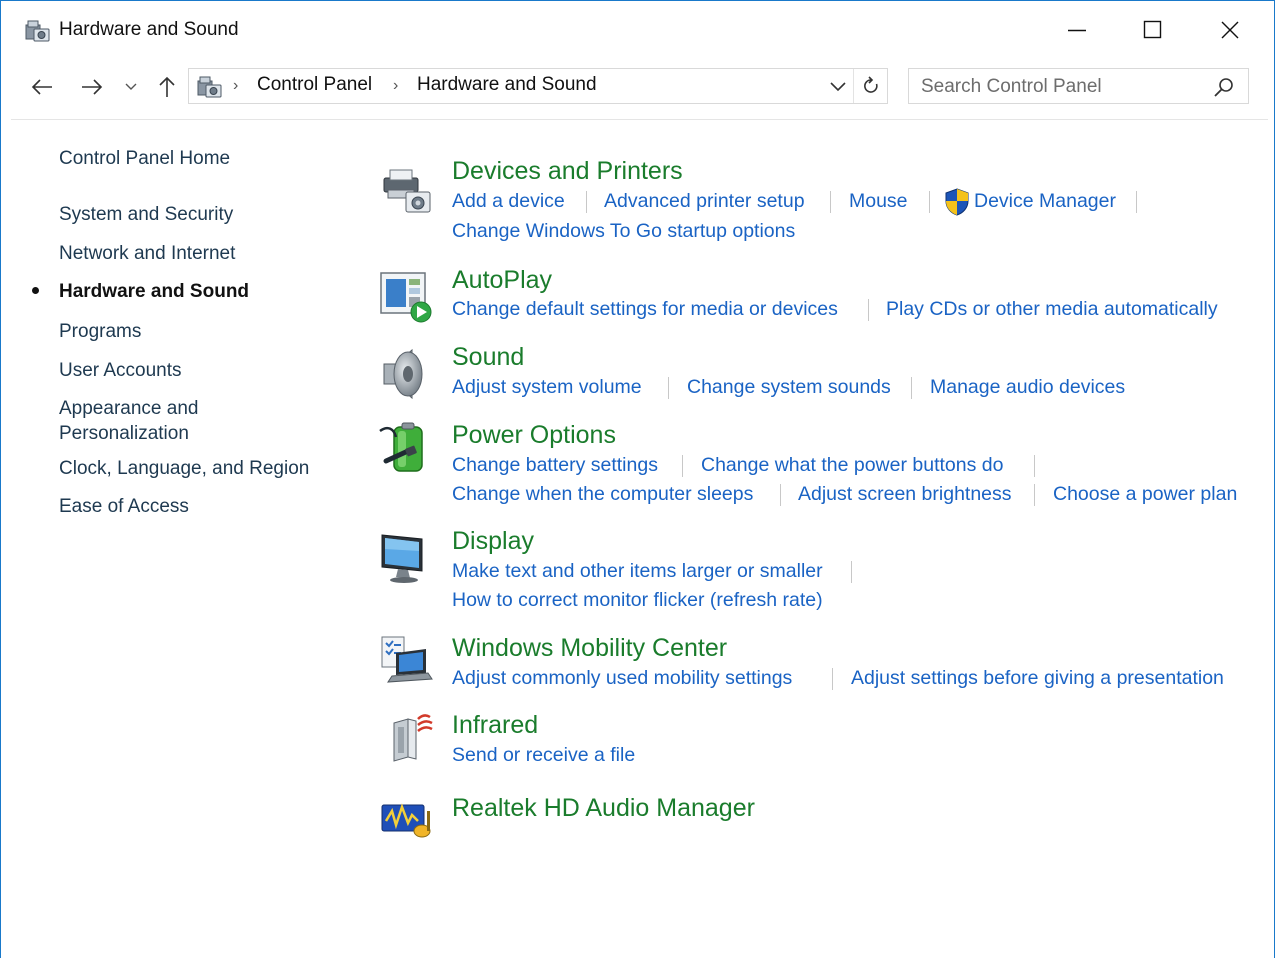  I want to click on minimize-button, so click(1077, 30).